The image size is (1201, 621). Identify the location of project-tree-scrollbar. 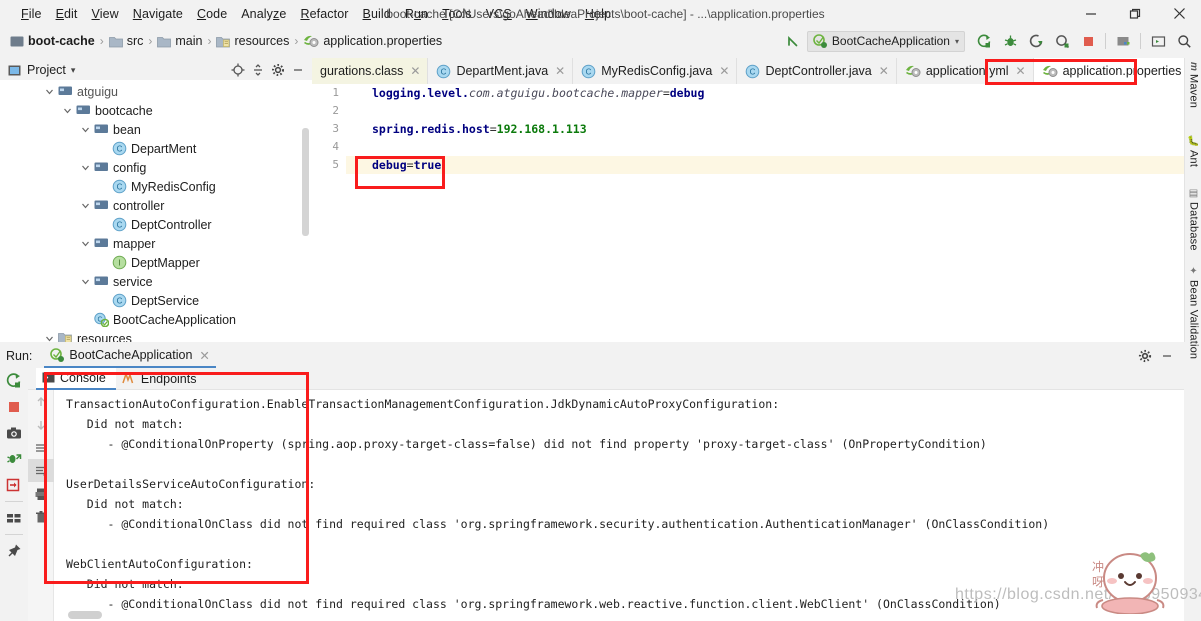
(305, 182).